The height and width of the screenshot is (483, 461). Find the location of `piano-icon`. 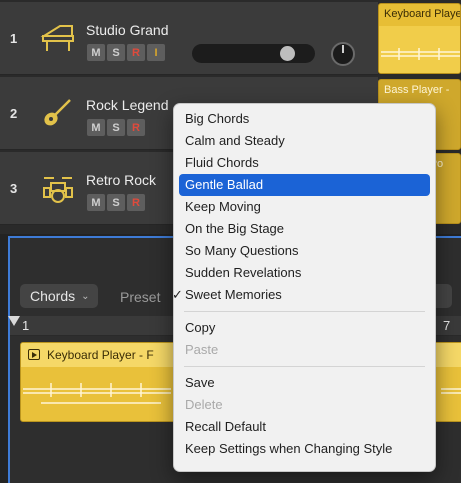

piano-icon is located at coordinates (57, 38).